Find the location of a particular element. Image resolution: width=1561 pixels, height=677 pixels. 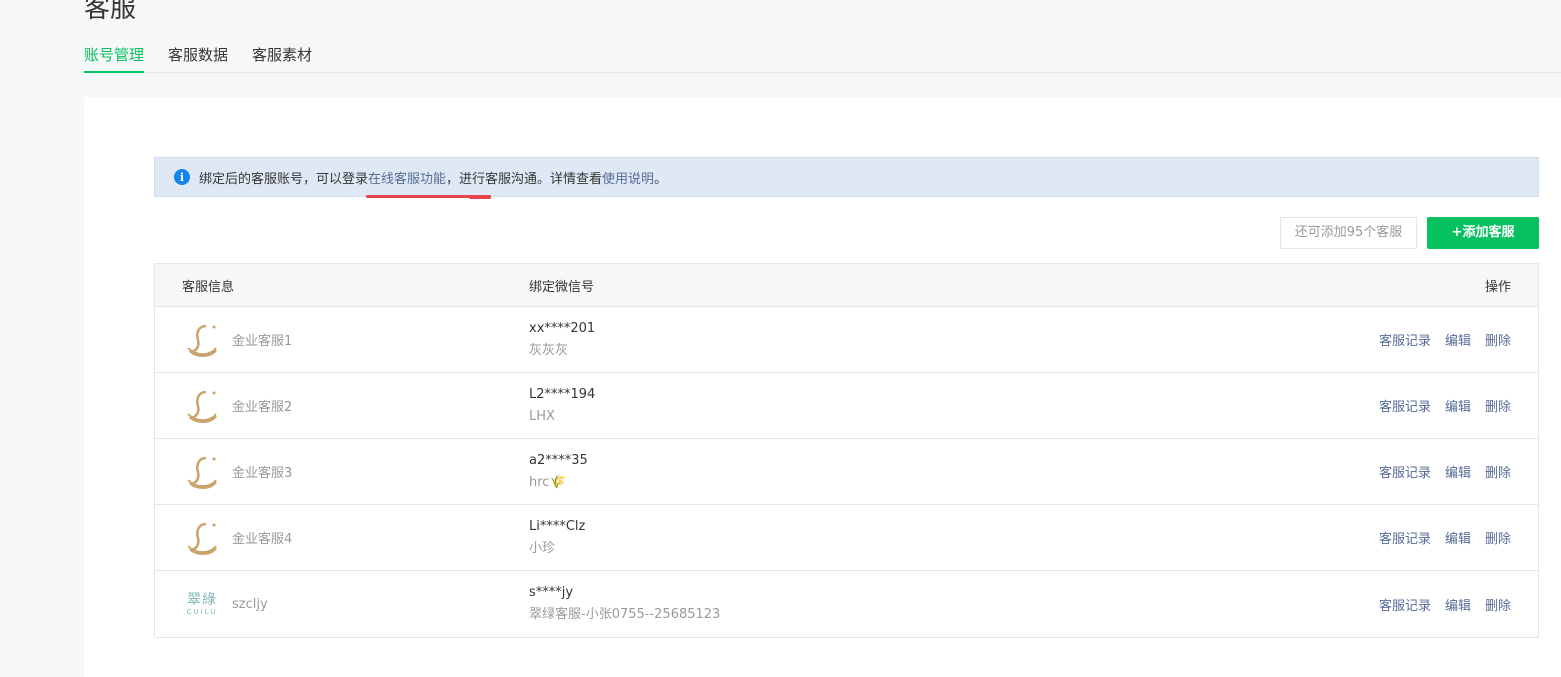

wechat-id: Li****Clz is located at coordinates (557, 526).